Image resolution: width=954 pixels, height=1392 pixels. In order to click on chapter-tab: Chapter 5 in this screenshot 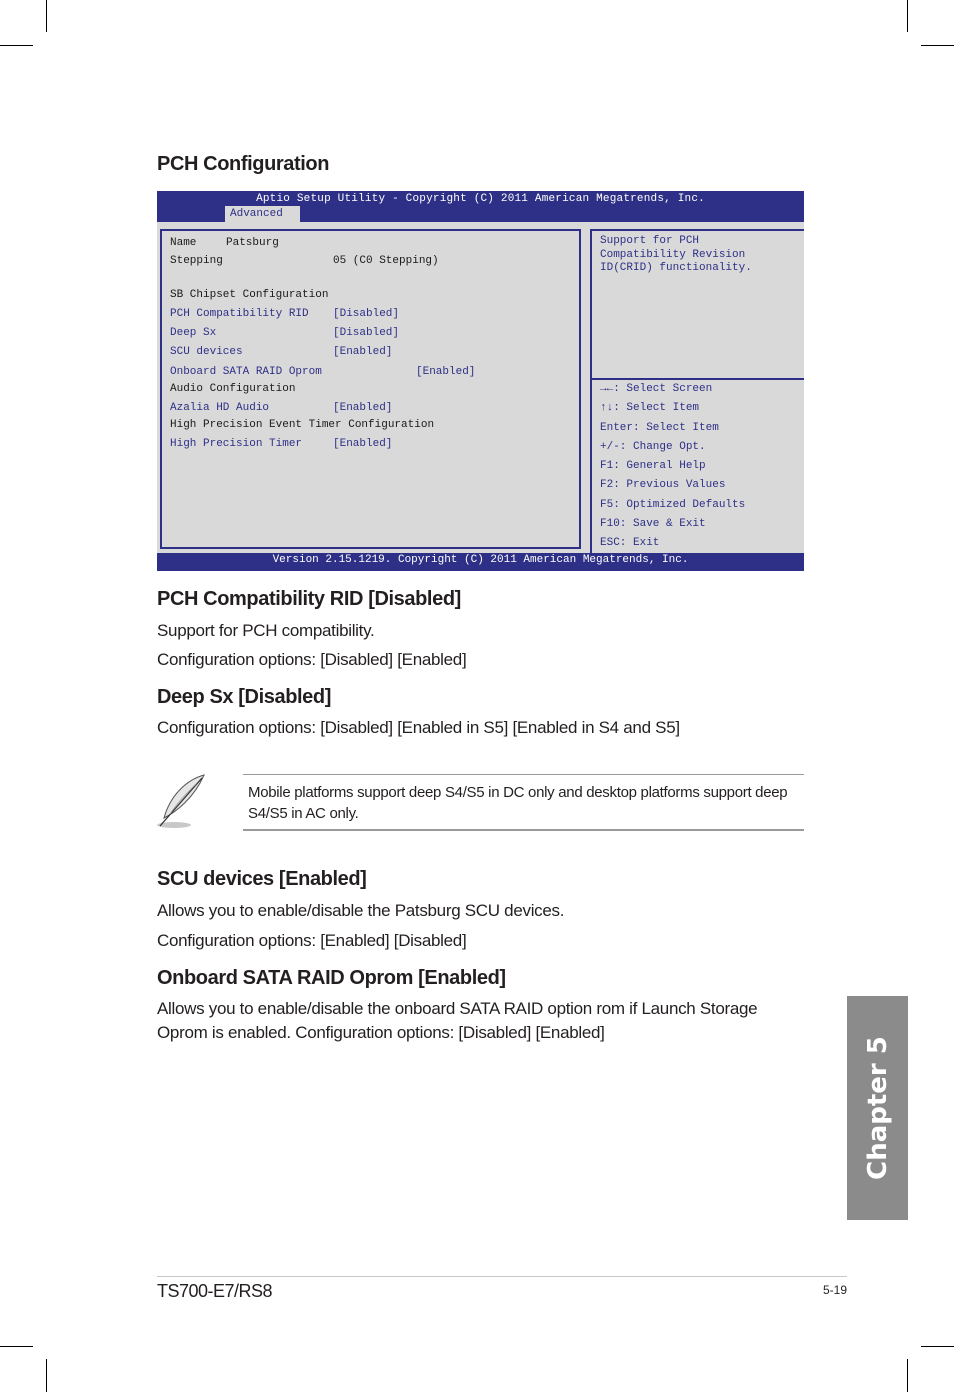, I will do `click(877, 1108)`.